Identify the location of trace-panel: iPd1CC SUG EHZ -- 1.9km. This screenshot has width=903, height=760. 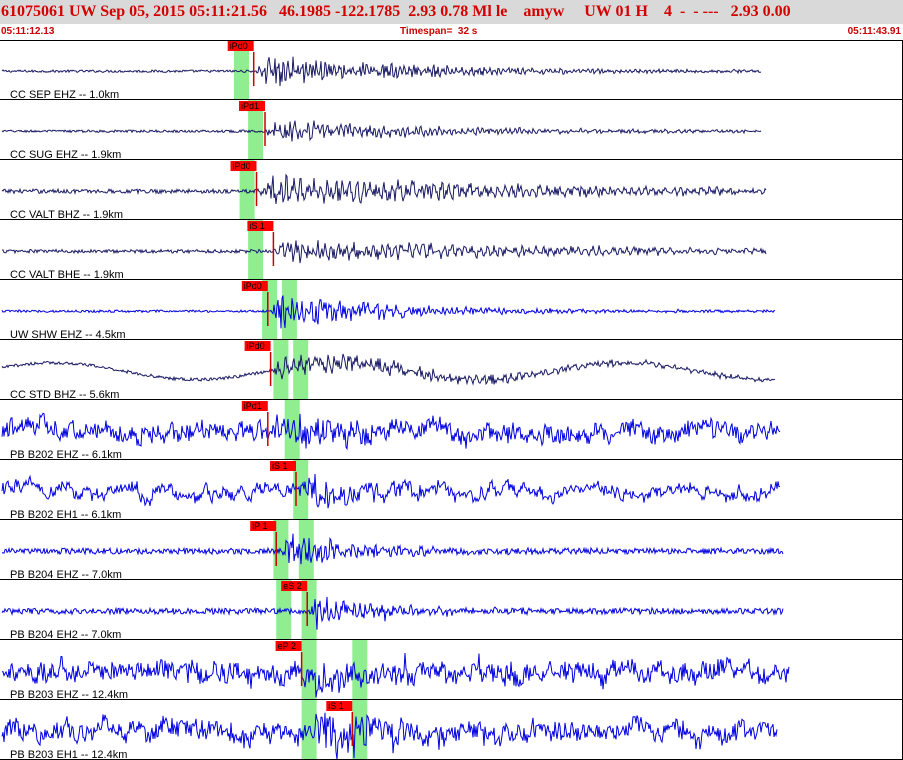
(451, 130).